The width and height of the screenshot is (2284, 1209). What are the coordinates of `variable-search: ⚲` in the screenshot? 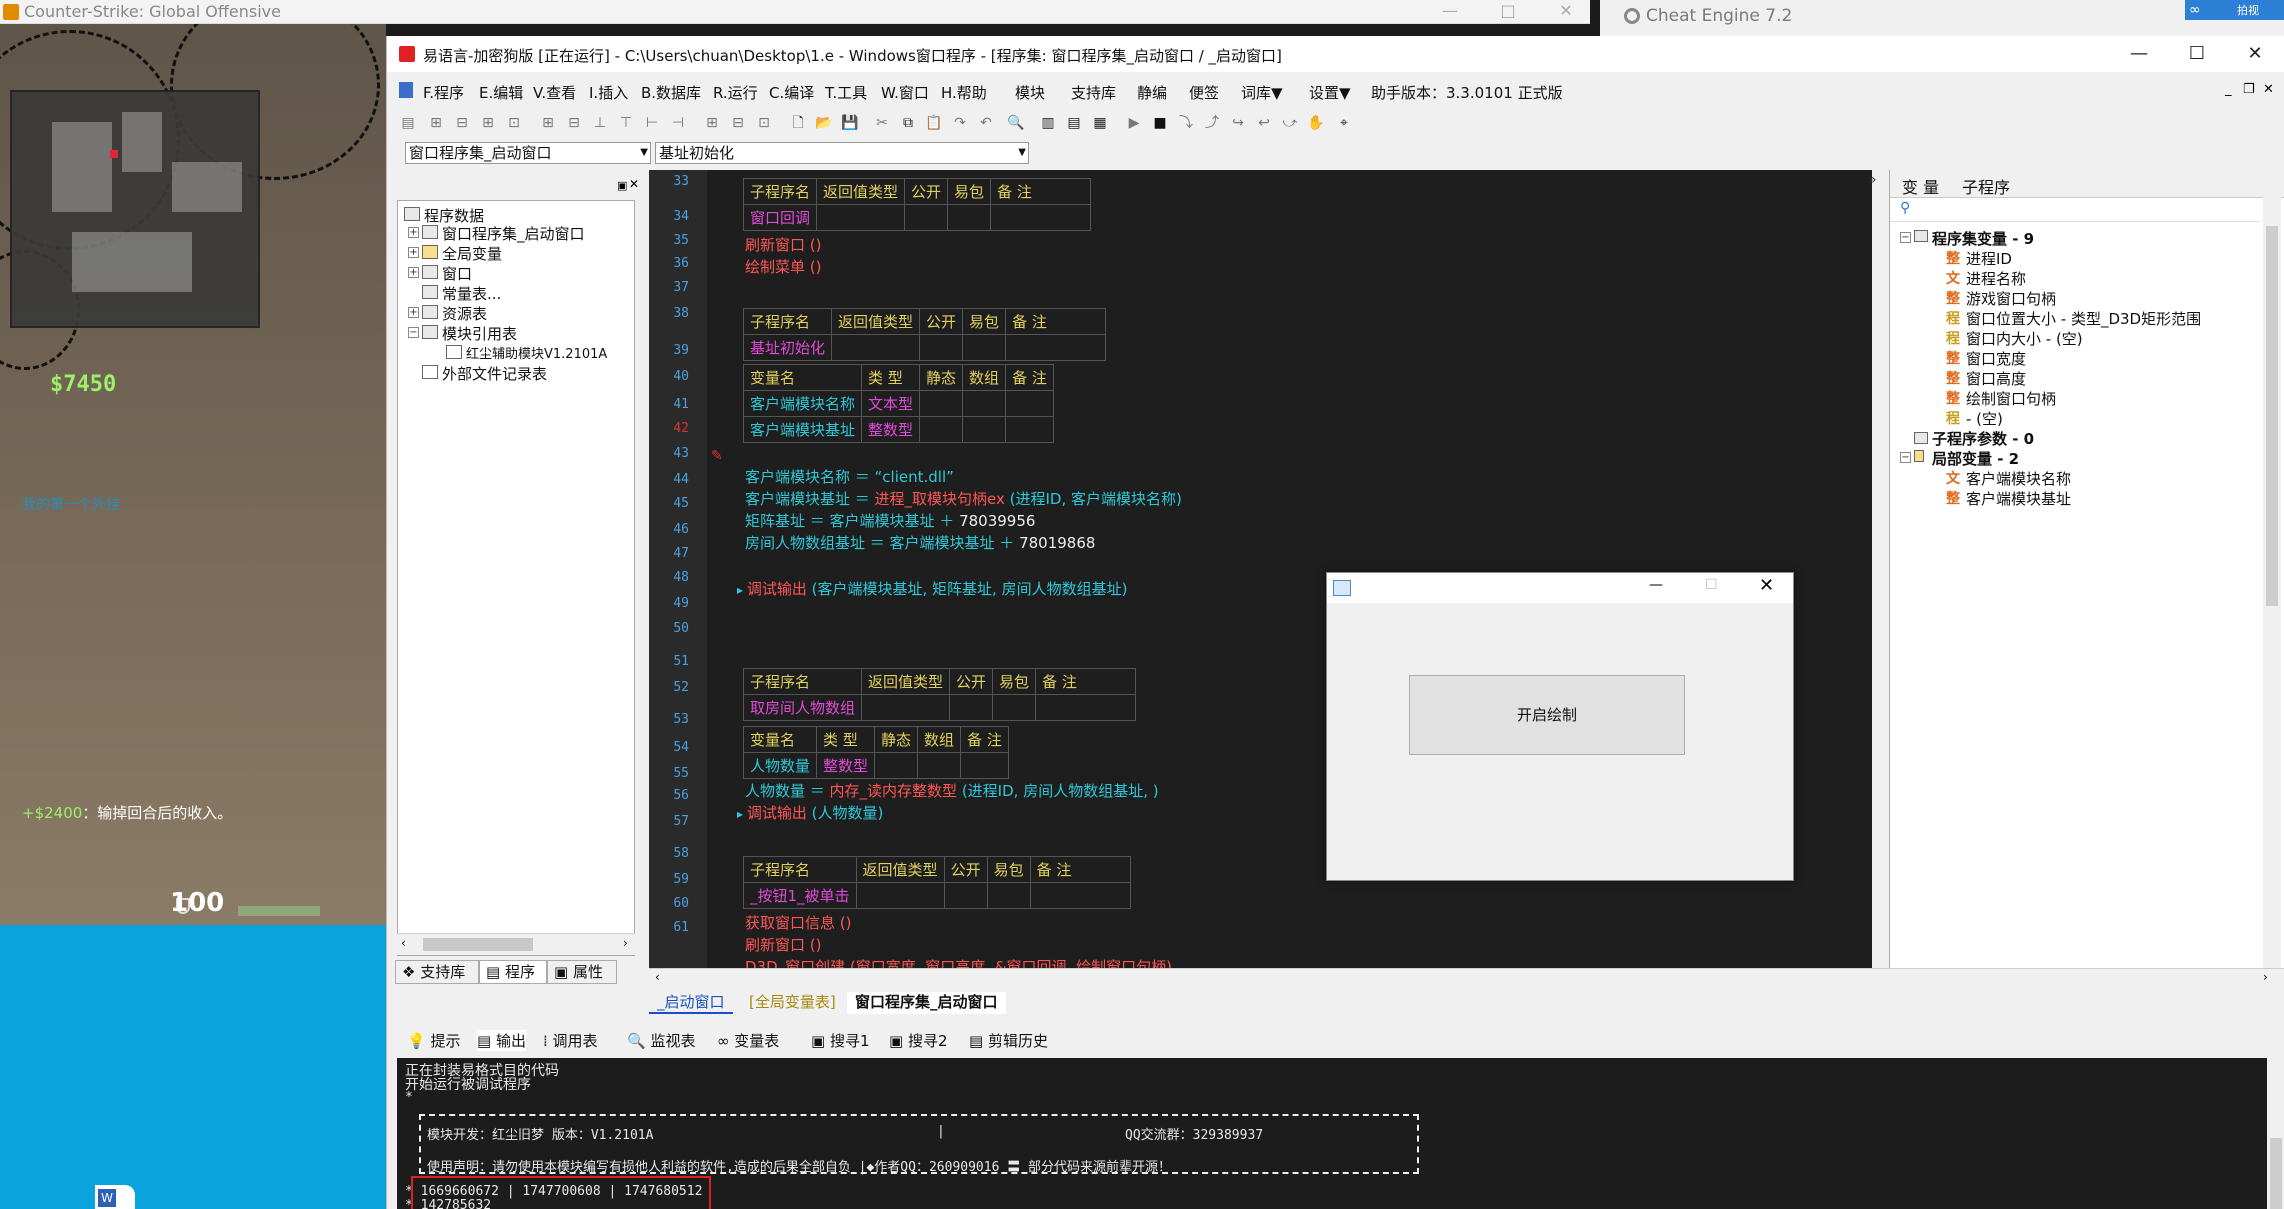 It's located at (2075, 210).